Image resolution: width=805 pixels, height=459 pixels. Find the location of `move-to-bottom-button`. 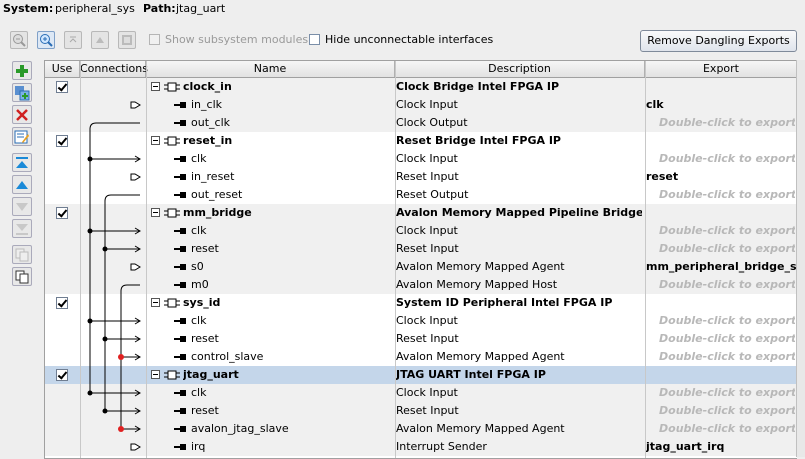

move-to-bottom-button is located at coordinates (22, 228).